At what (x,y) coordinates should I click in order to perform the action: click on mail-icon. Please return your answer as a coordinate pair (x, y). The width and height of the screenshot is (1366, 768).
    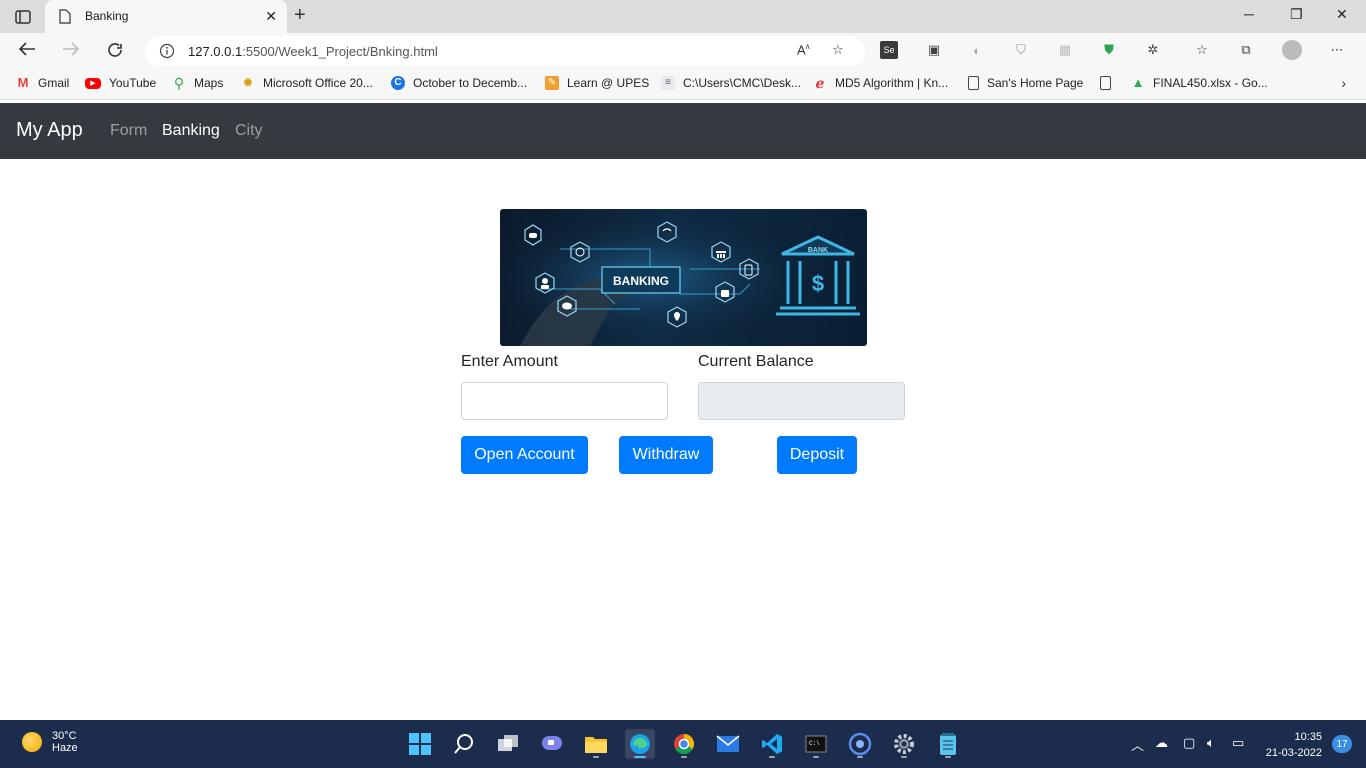
    Looking at the image, I should click on (728, 744).